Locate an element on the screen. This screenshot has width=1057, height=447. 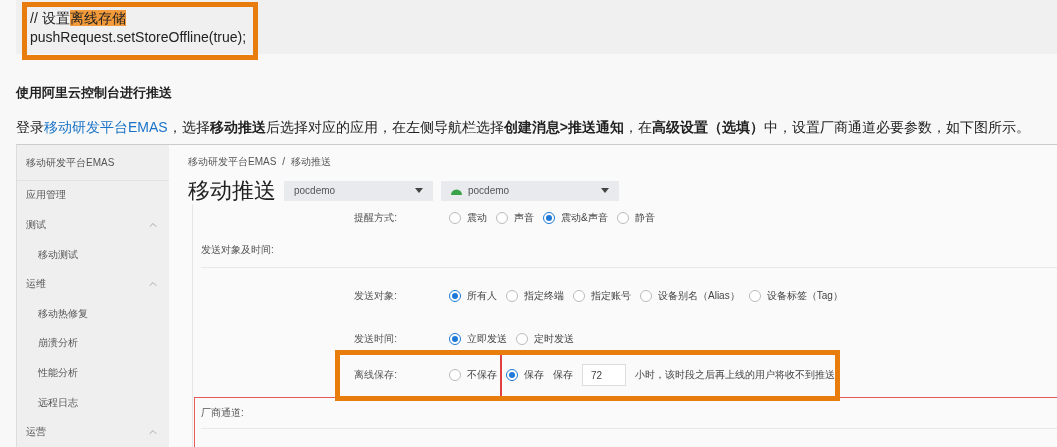
page-title: 移动推送 is located at coordinates (232, 190).